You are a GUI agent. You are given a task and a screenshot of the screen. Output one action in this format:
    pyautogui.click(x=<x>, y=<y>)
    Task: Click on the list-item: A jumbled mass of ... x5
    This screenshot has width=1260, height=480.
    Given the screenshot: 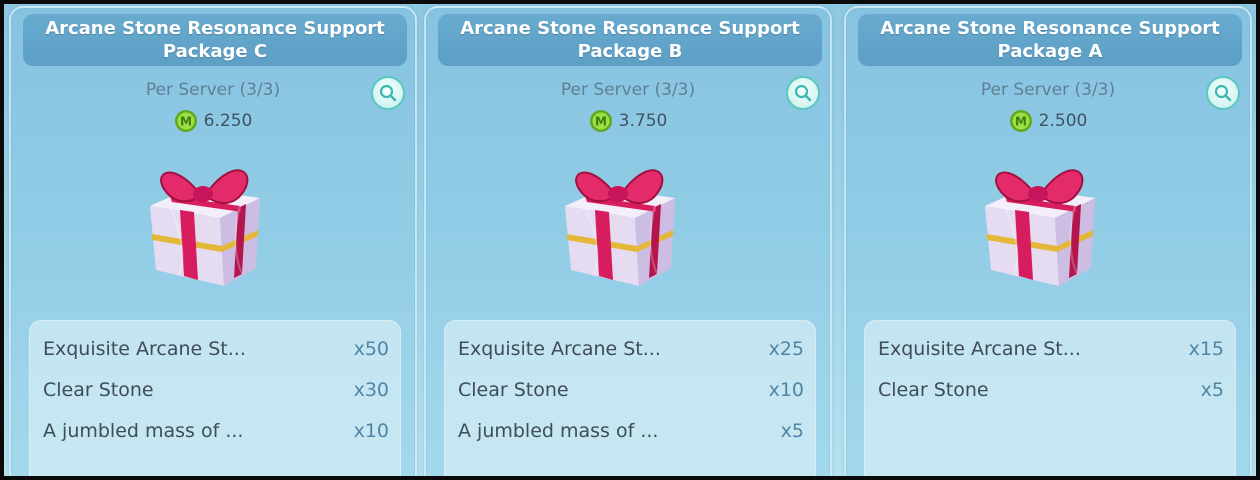 What is the action you would take?
    pyautogui.click(x=631, y=431)
    